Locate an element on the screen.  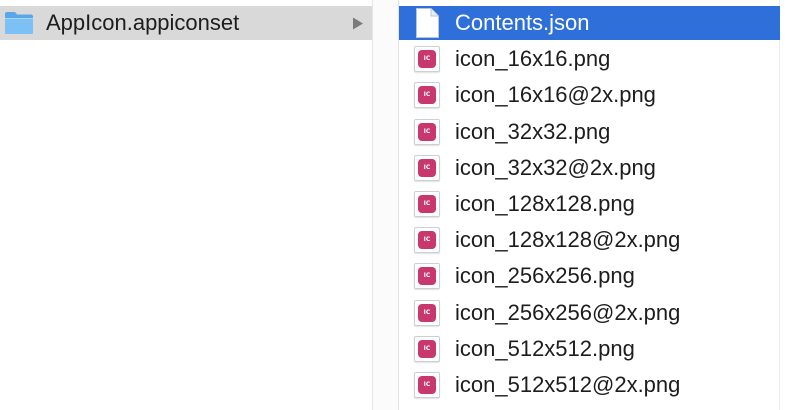
folder-icon is located at coordinates (19, 23).